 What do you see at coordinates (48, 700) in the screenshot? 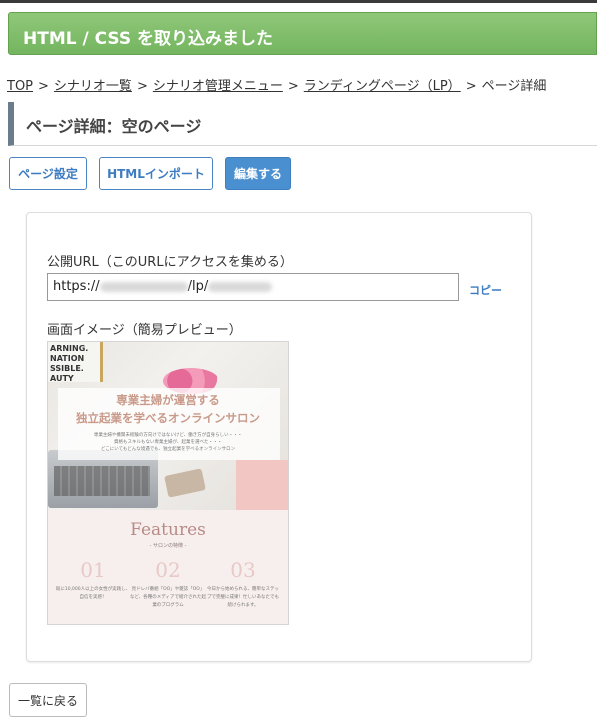
I see `back-to-list-button: 一覧に戻る` at bounding box center [48, 700].